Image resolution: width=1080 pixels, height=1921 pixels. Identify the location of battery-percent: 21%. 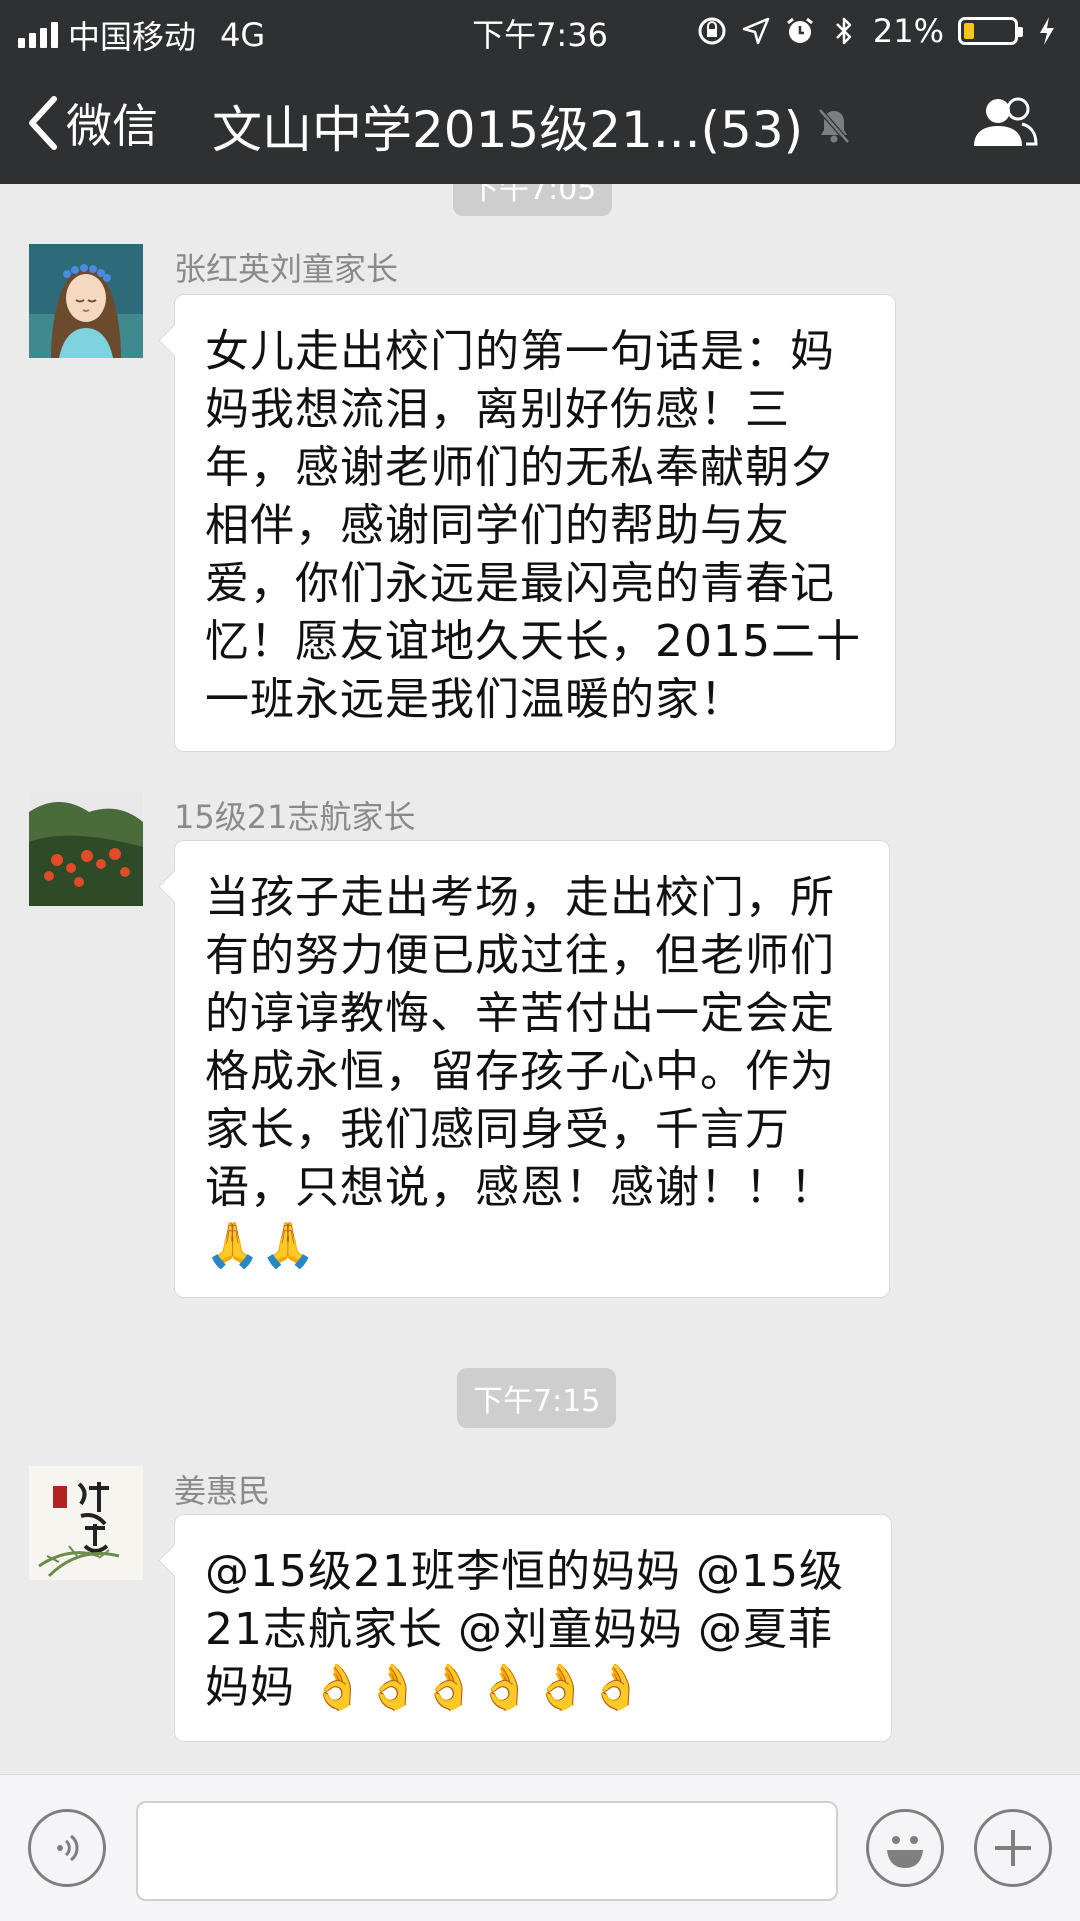
(908, 31).